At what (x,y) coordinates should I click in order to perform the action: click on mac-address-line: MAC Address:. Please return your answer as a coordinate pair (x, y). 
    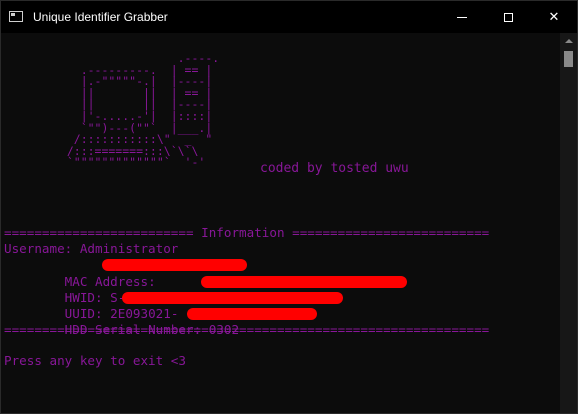
    Looking at the image, I should click on (246, 273).